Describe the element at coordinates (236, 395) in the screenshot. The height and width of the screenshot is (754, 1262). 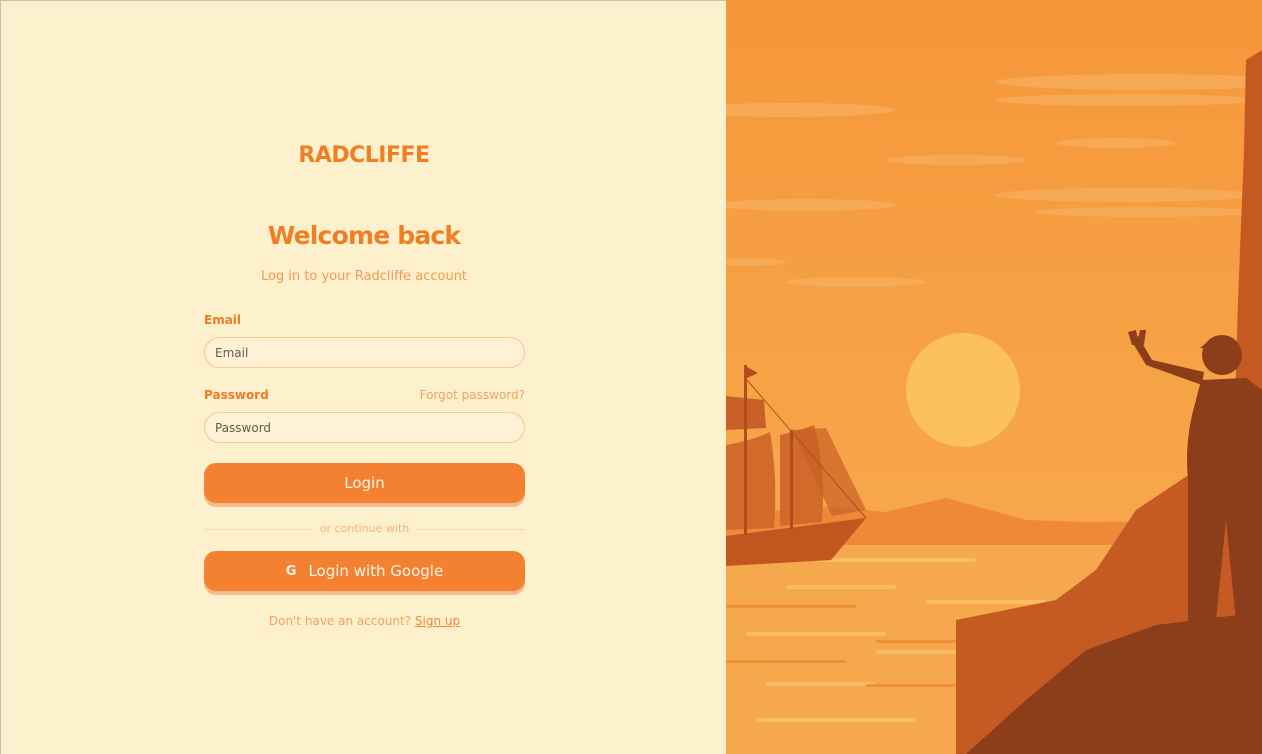
I see `password-label: Password` at that location.